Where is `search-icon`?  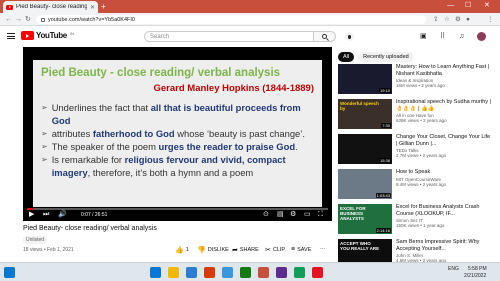 search-icon is located at coordinates (324, 36).